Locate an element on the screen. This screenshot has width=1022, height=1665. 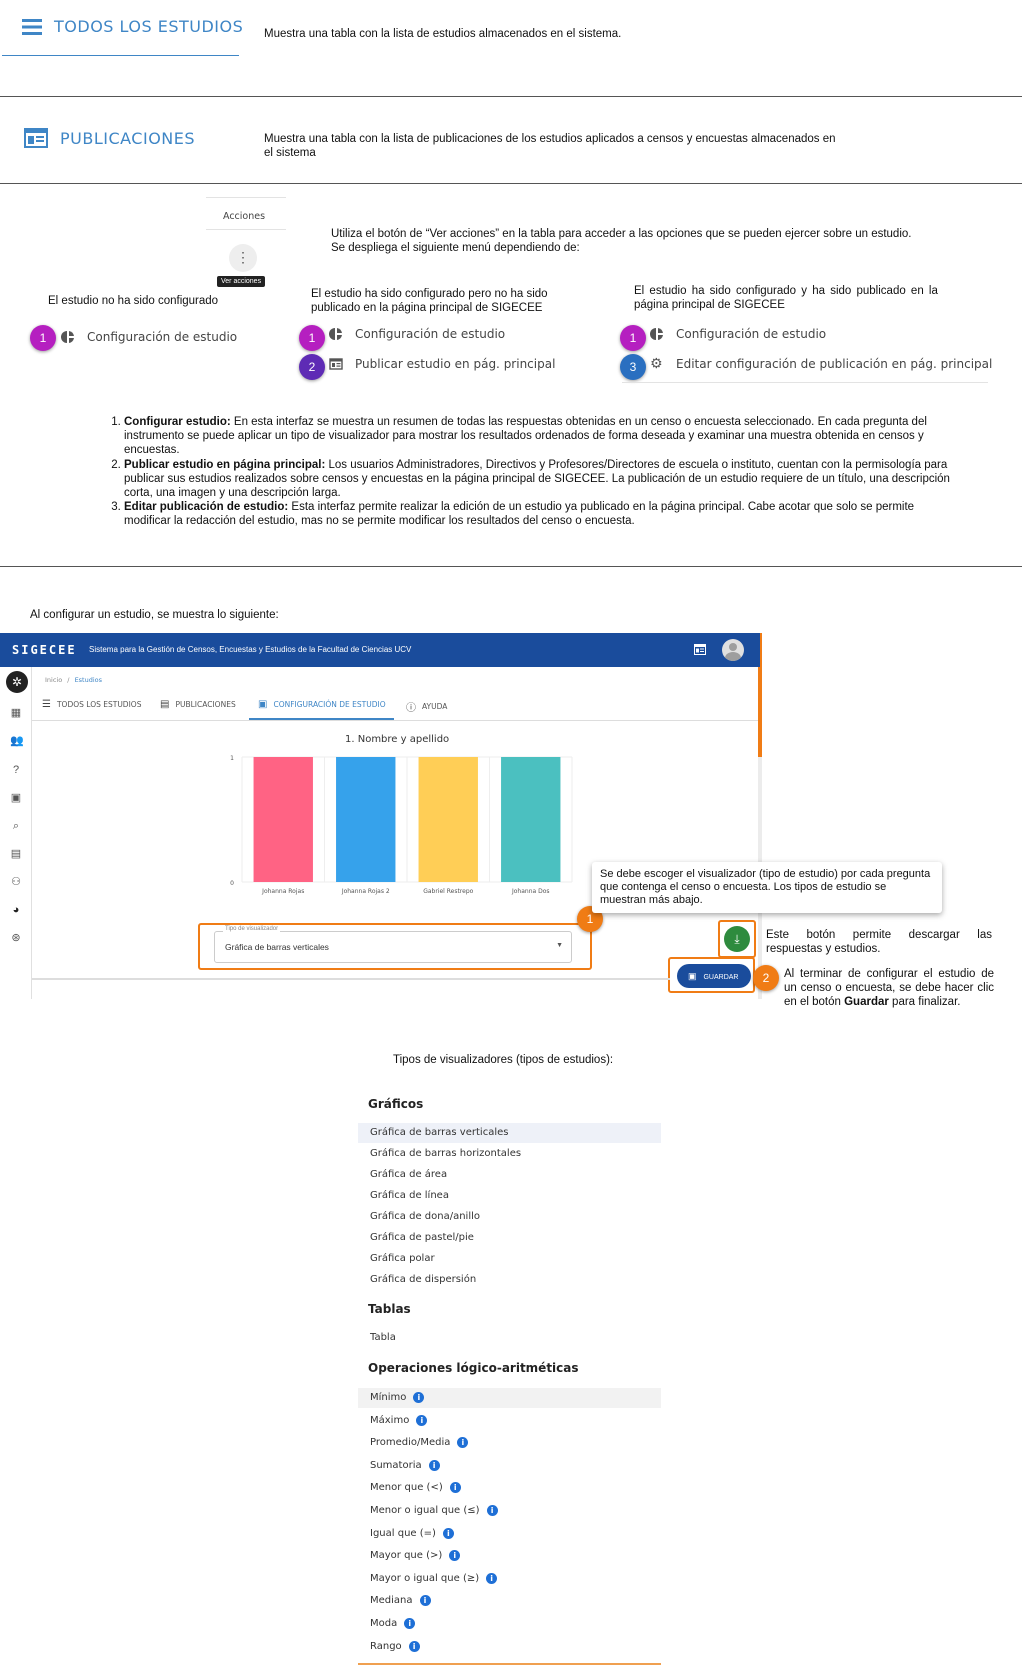
list-item-operacion: Mínimo i is located at coordinates (397, 1397).